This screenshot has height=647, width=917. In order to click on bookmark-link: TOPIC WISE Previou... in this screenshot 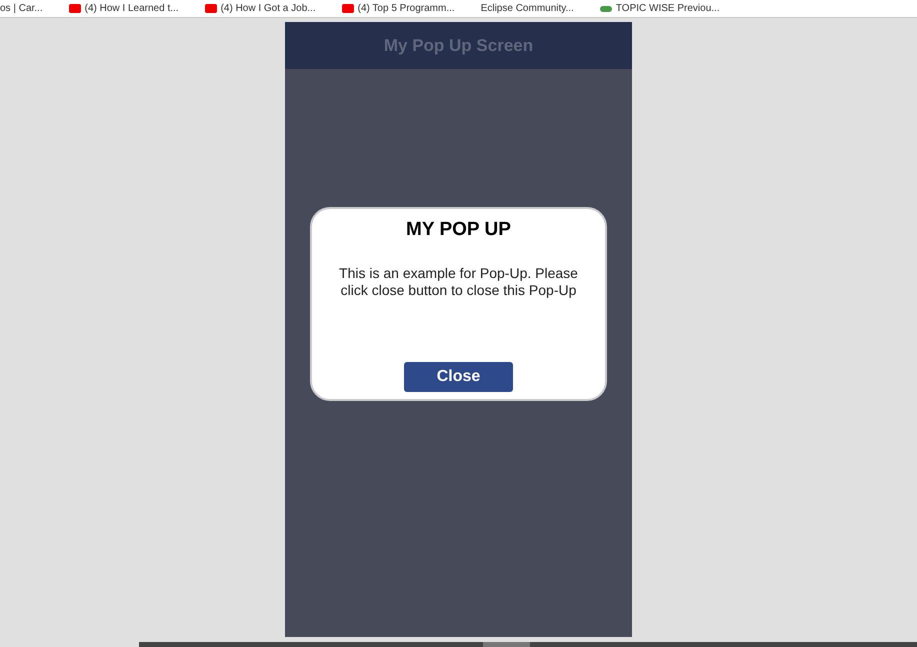, I will do `click(668, 9)`.